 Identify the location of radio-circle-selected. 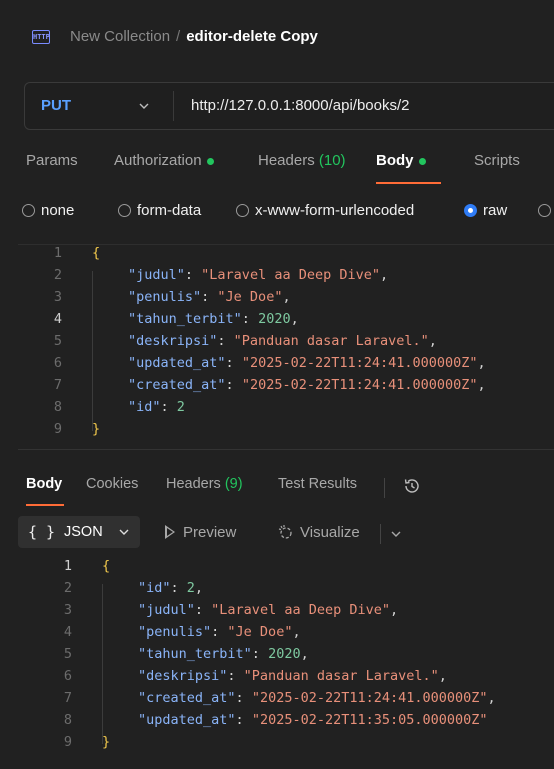
(470, 210).